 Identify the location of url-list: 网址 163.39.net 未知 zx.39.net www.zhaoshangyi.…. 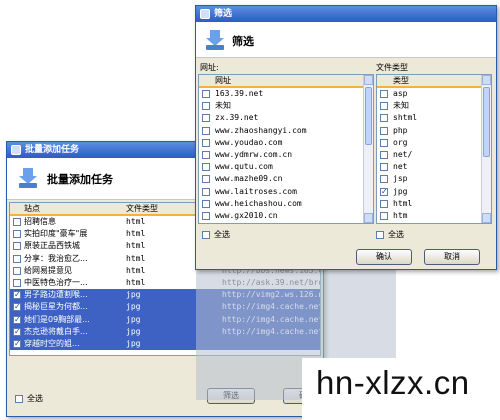
(286, 149).